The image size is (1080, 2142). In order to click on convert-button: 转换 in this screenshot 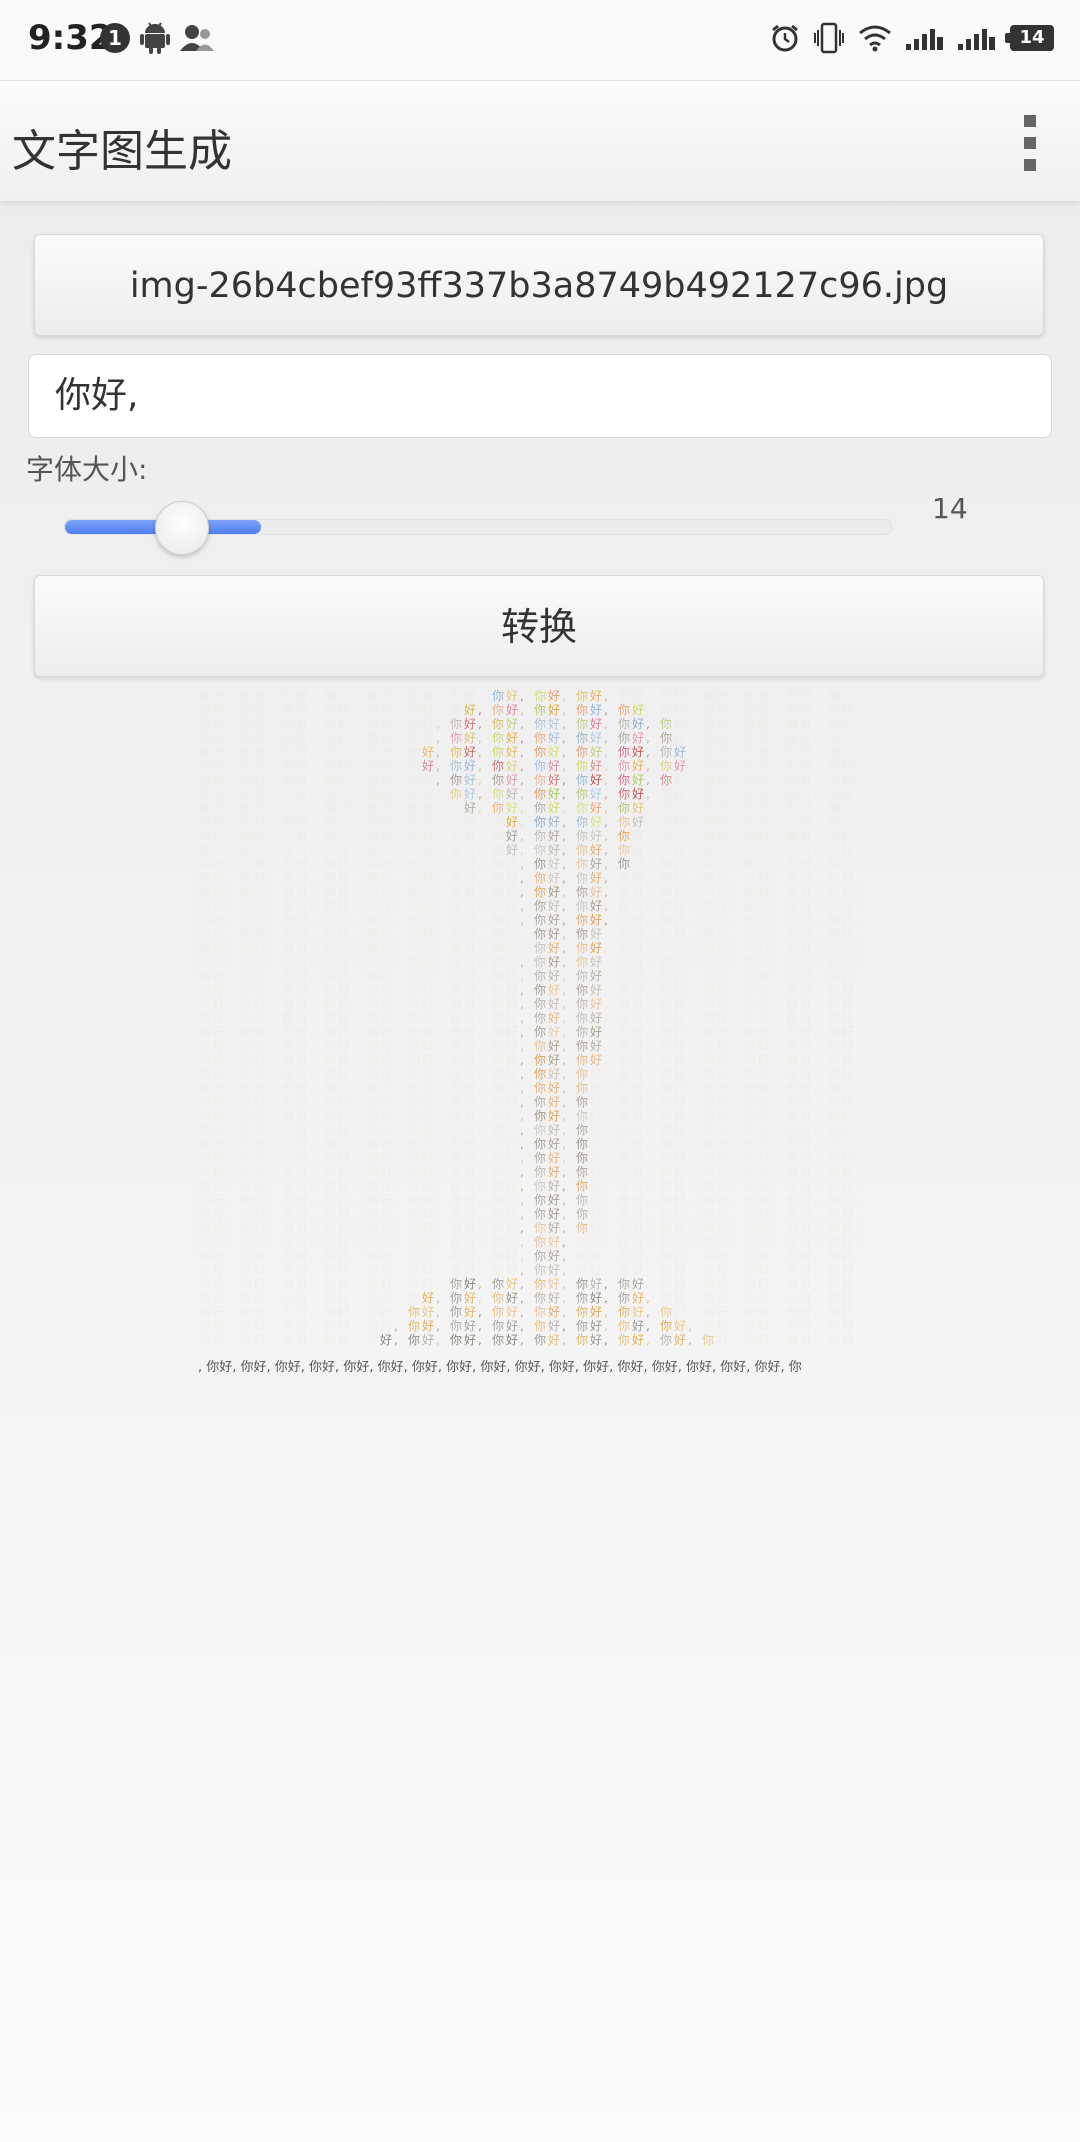, I will do `click(539, 626)`.